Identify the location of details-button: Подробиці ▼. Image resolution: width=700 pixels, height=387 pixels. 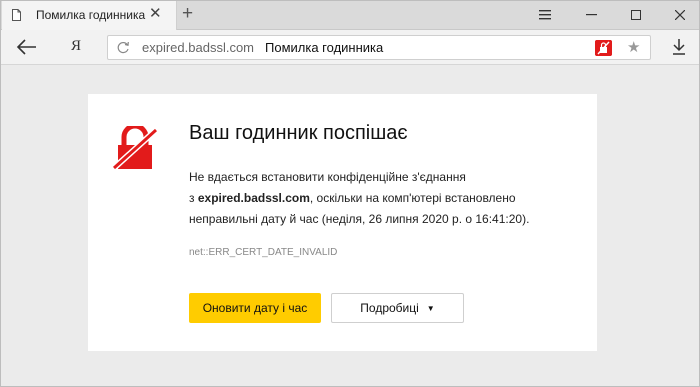
(397, 308).